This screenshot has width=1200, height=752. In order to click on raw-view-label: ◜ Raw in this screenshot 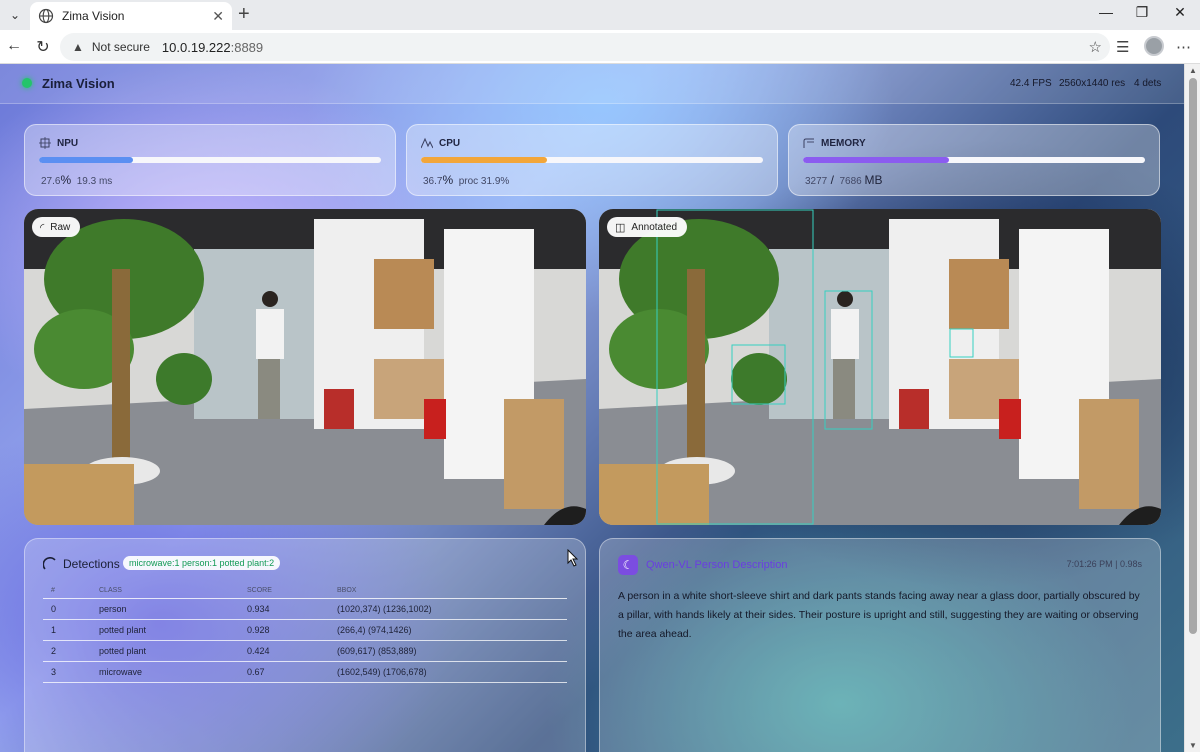, I will do `click(56, 227)`.